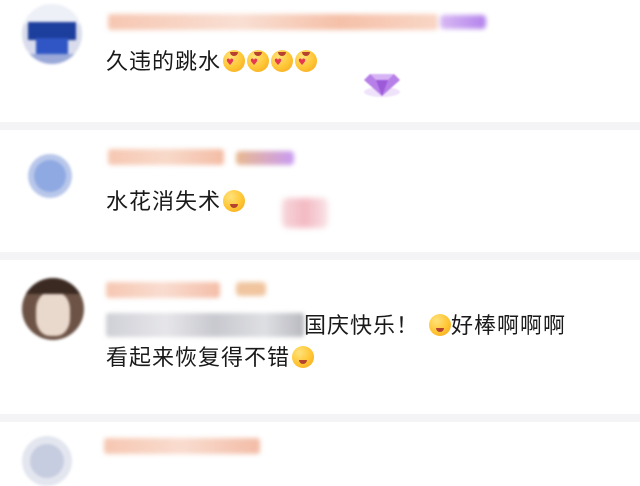 This screenshot has width=640, height=486. I want to click on comment-text-line-1: 国庆快乐！ 好棒啊啊啊, so click(336, 327).